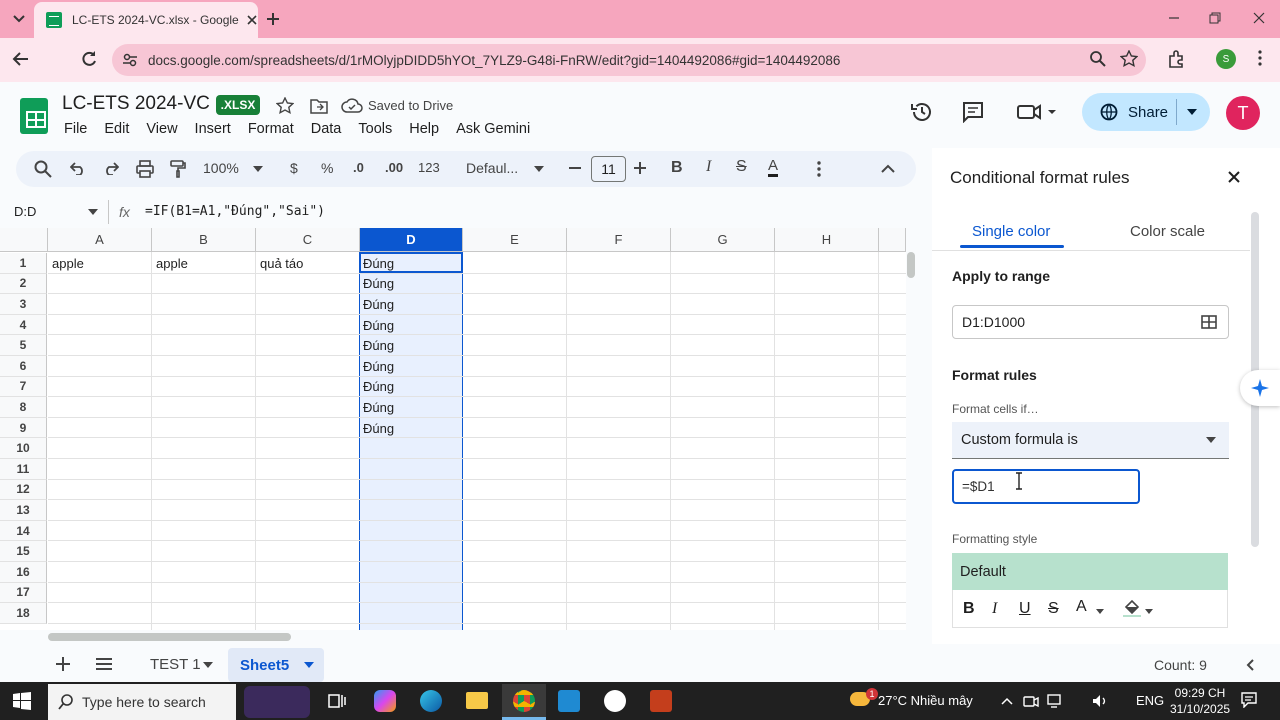 The width and height of the screenshot is (1280, 720). I want to click on notifications-icon, so click(1249, 700).